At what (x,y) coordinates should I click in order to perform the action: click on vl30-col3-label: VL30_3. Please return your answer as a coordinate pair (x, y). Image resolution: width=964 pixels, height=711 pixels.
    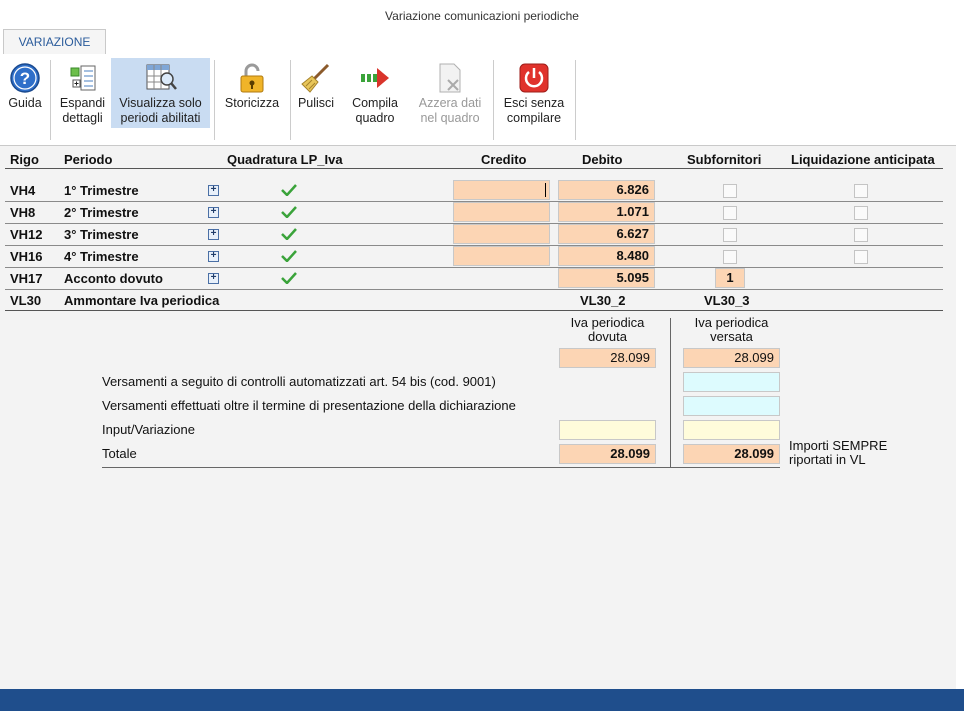
    Looking at the image, I should click on (727, 300).